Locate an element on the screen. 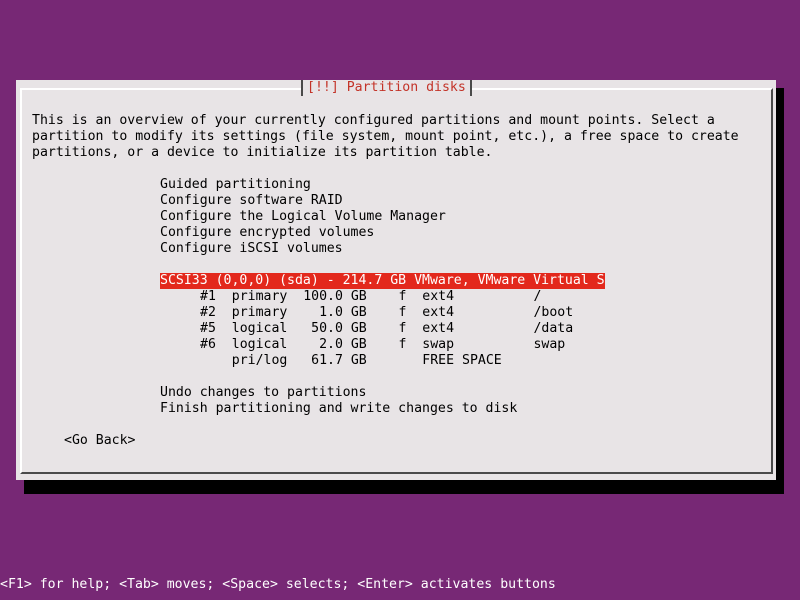 The height and width of the screenshot is (600, 800). dialog-title: [!!] Partition disks is located at coordinates (386, 88).